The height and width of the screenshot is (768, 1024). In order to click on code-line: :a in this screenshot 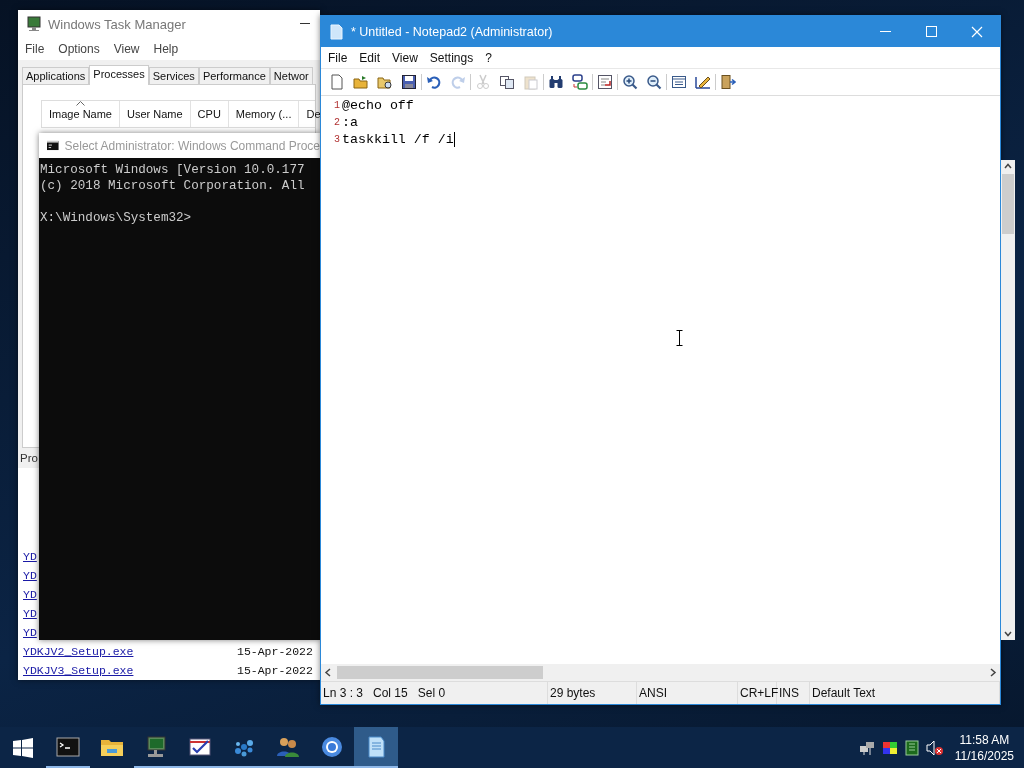, I will do `click(349, 122)`.